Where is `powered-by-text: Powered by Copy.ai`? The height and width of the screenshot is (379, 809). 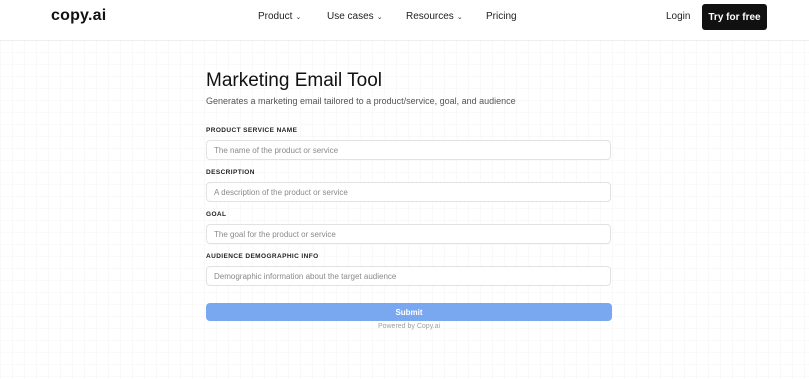 powered-by-text: Powered by Copy.ai is located at coordinates (409, 326).